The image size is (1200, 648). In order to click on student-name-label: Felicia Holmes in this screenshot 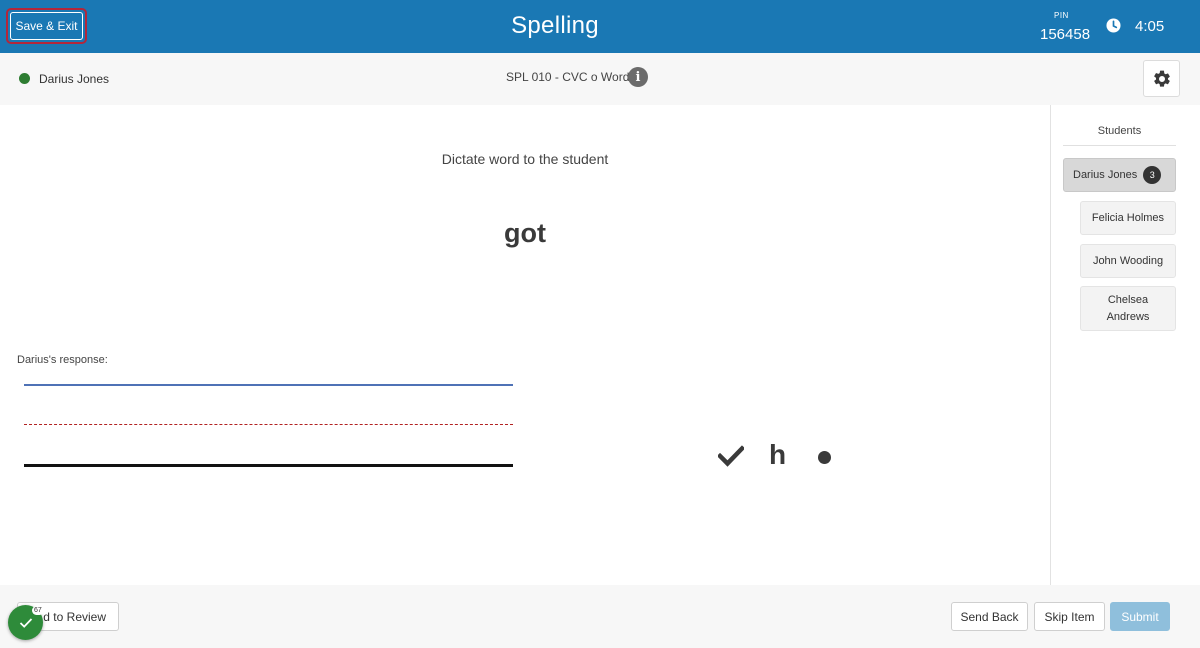, I will do `click(1128, 217)`.